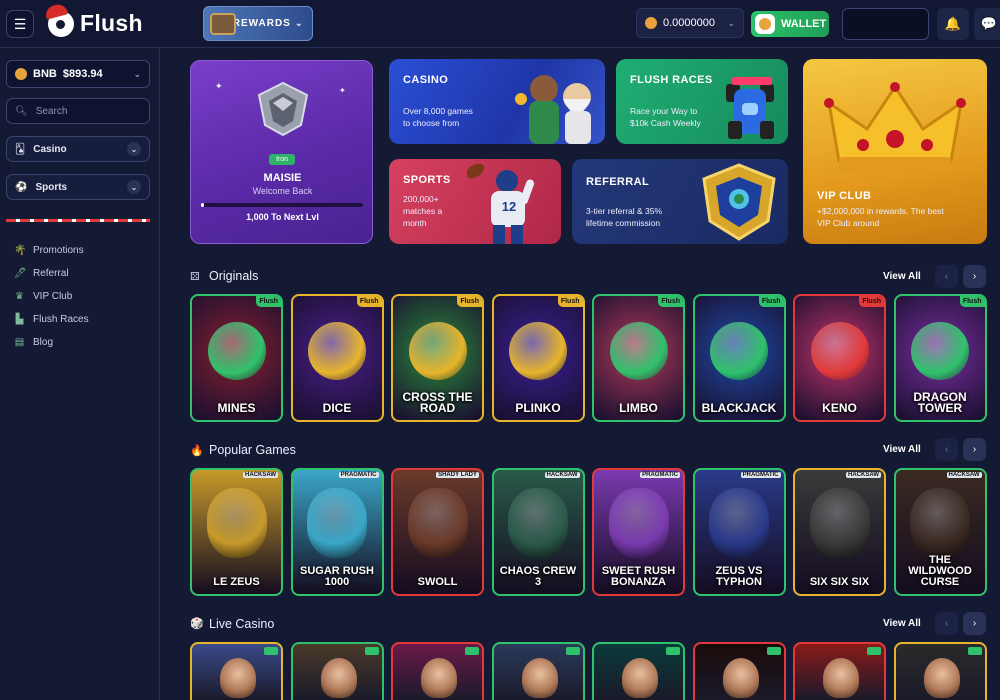 The height and width of the screenshot is (700, 1000). I want to click on popular-game-card: HACKSAW LE ZEUS, so click(236, 532).